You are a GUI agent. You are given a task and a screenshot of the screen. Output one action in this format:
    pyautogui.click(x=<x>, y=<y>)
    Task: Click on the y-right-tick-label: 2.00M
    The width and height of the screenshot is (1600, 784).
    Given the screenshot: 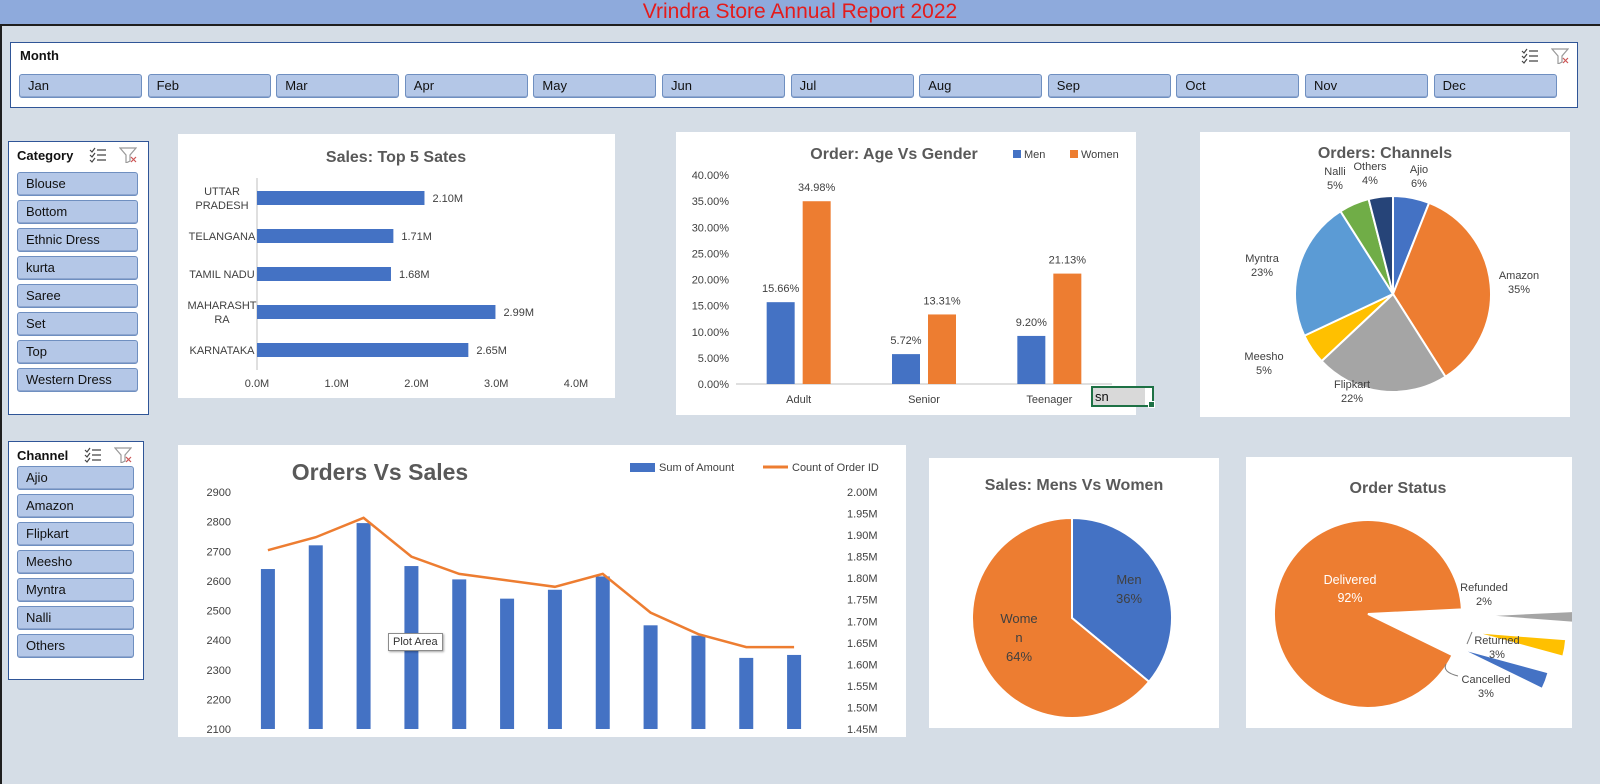 What is the action you would take?
    pyautogui.click(x=862, y=493)
    